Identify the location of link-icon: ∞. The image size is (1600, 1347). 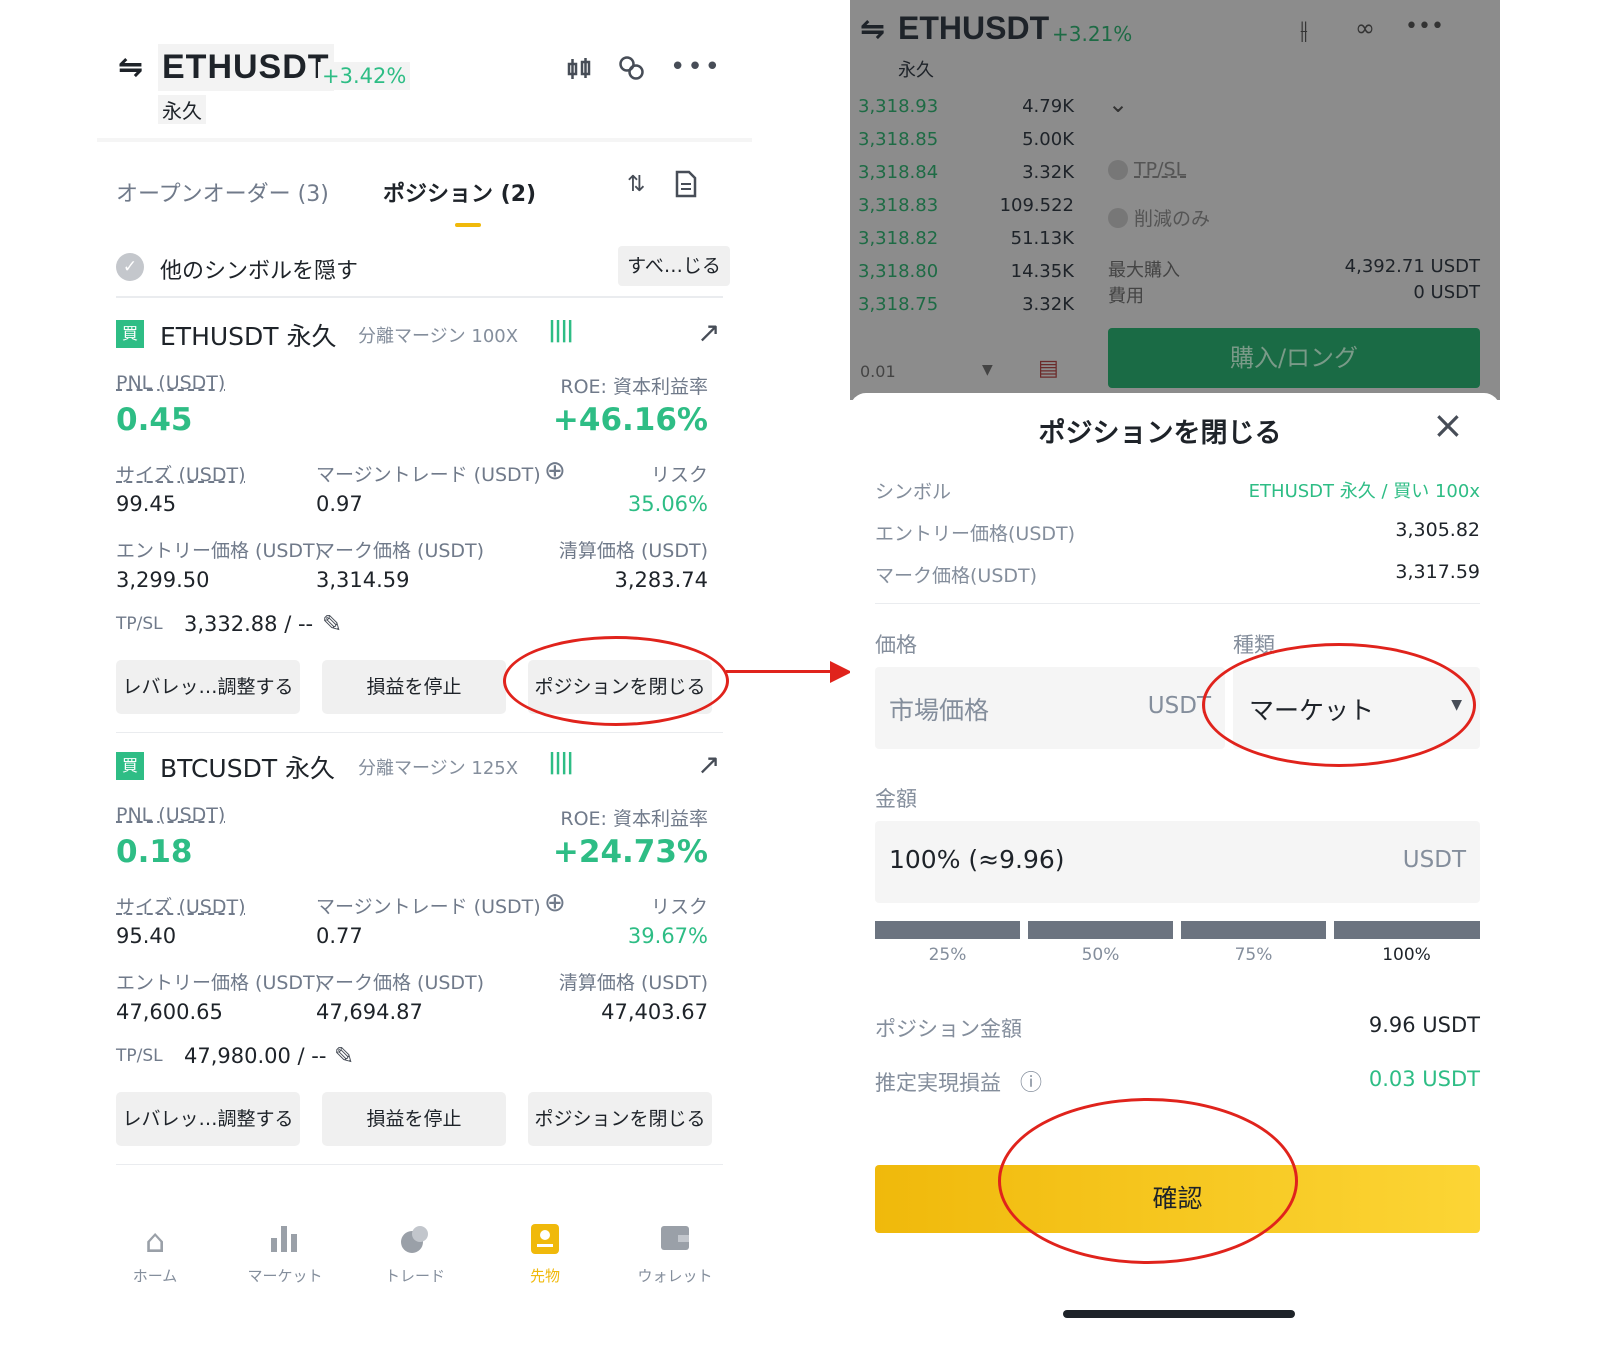
(1365, 28).